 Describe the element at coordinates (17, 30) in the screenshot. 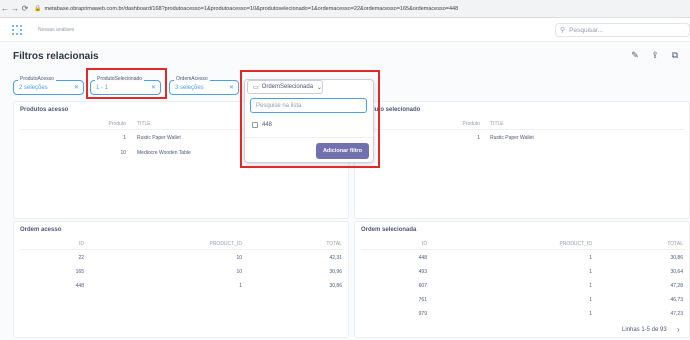

I see `metabase-logo` at that location.